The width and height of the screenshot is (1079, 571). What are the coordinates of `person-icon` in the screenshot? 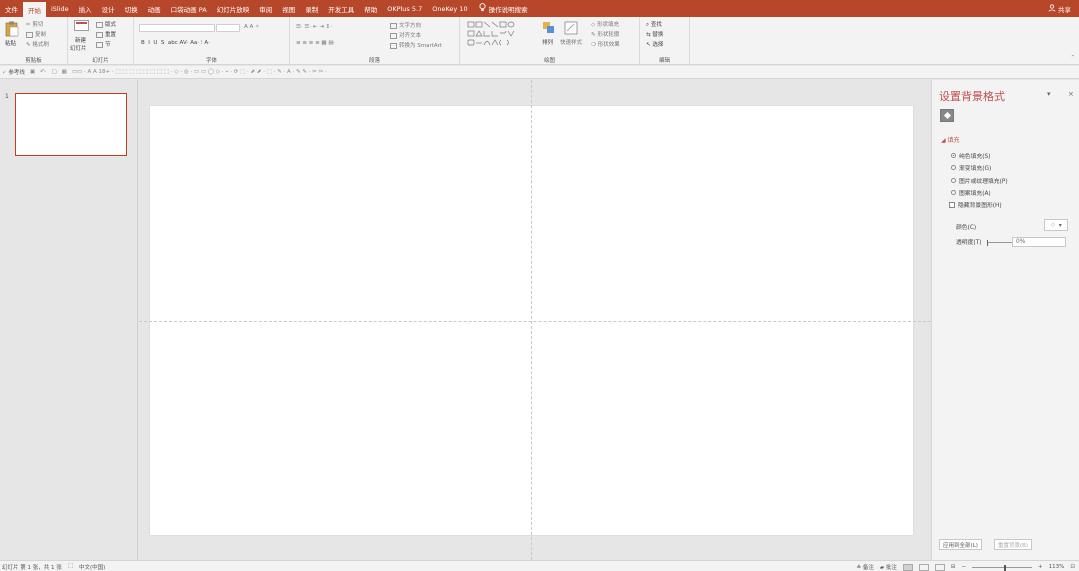 It's located at (1052, 8).